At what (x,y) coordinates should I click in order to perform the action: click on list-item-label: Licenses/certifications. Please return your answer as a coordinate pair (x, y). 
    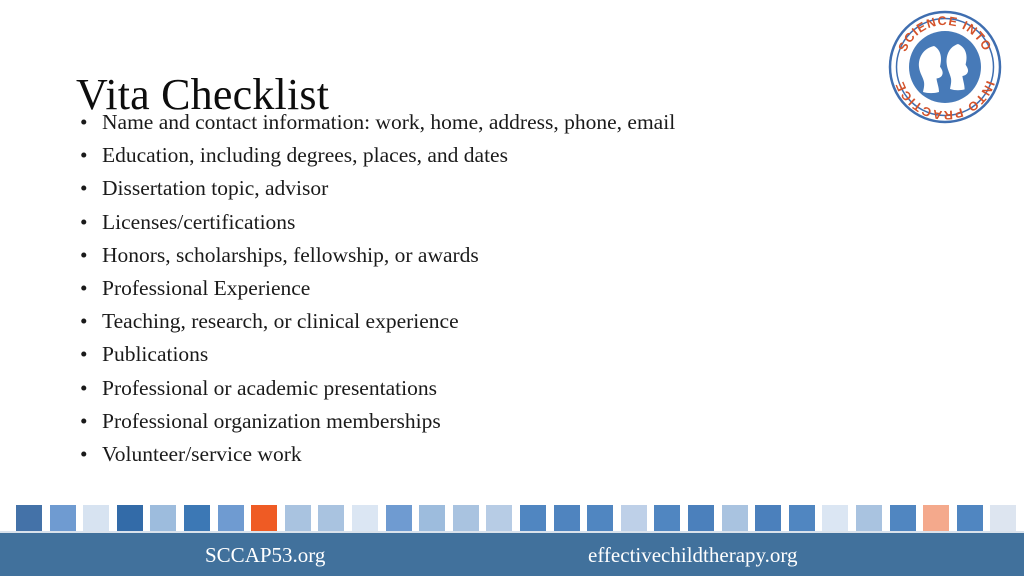
    Looking at the image, I should click on (199, 221).